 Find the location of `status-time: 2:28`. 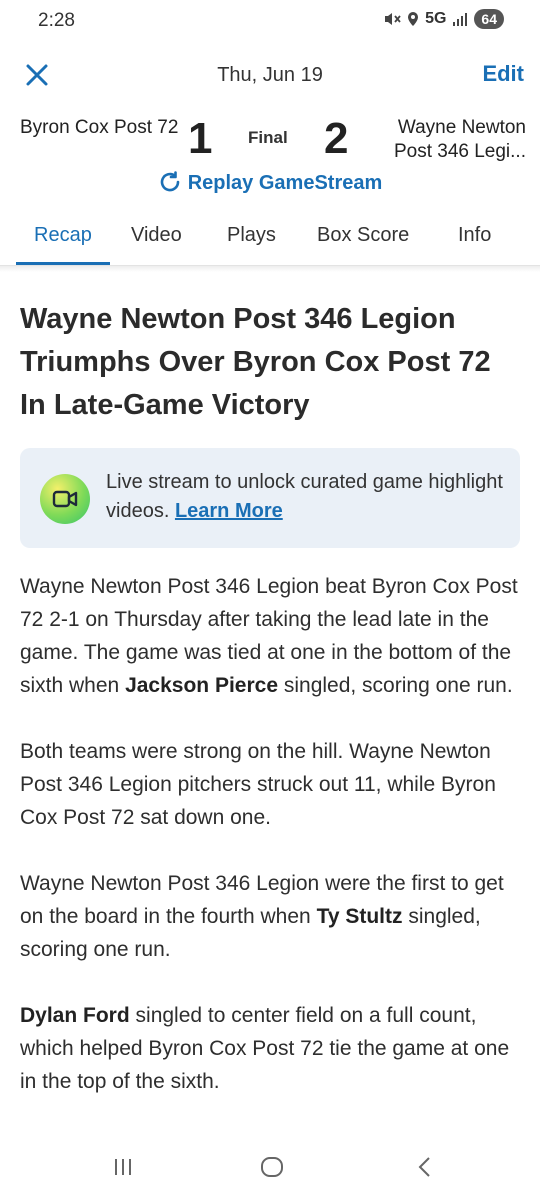

status-time: 2:28 is located at coordinates (56, 20).